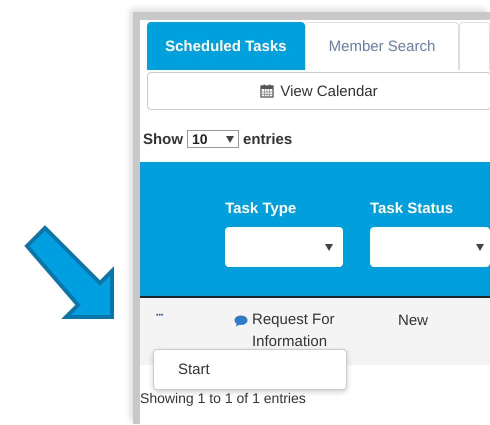 This screenshot has width=490, height=425. I want to click on tab: Member Search, so click(382, 46).